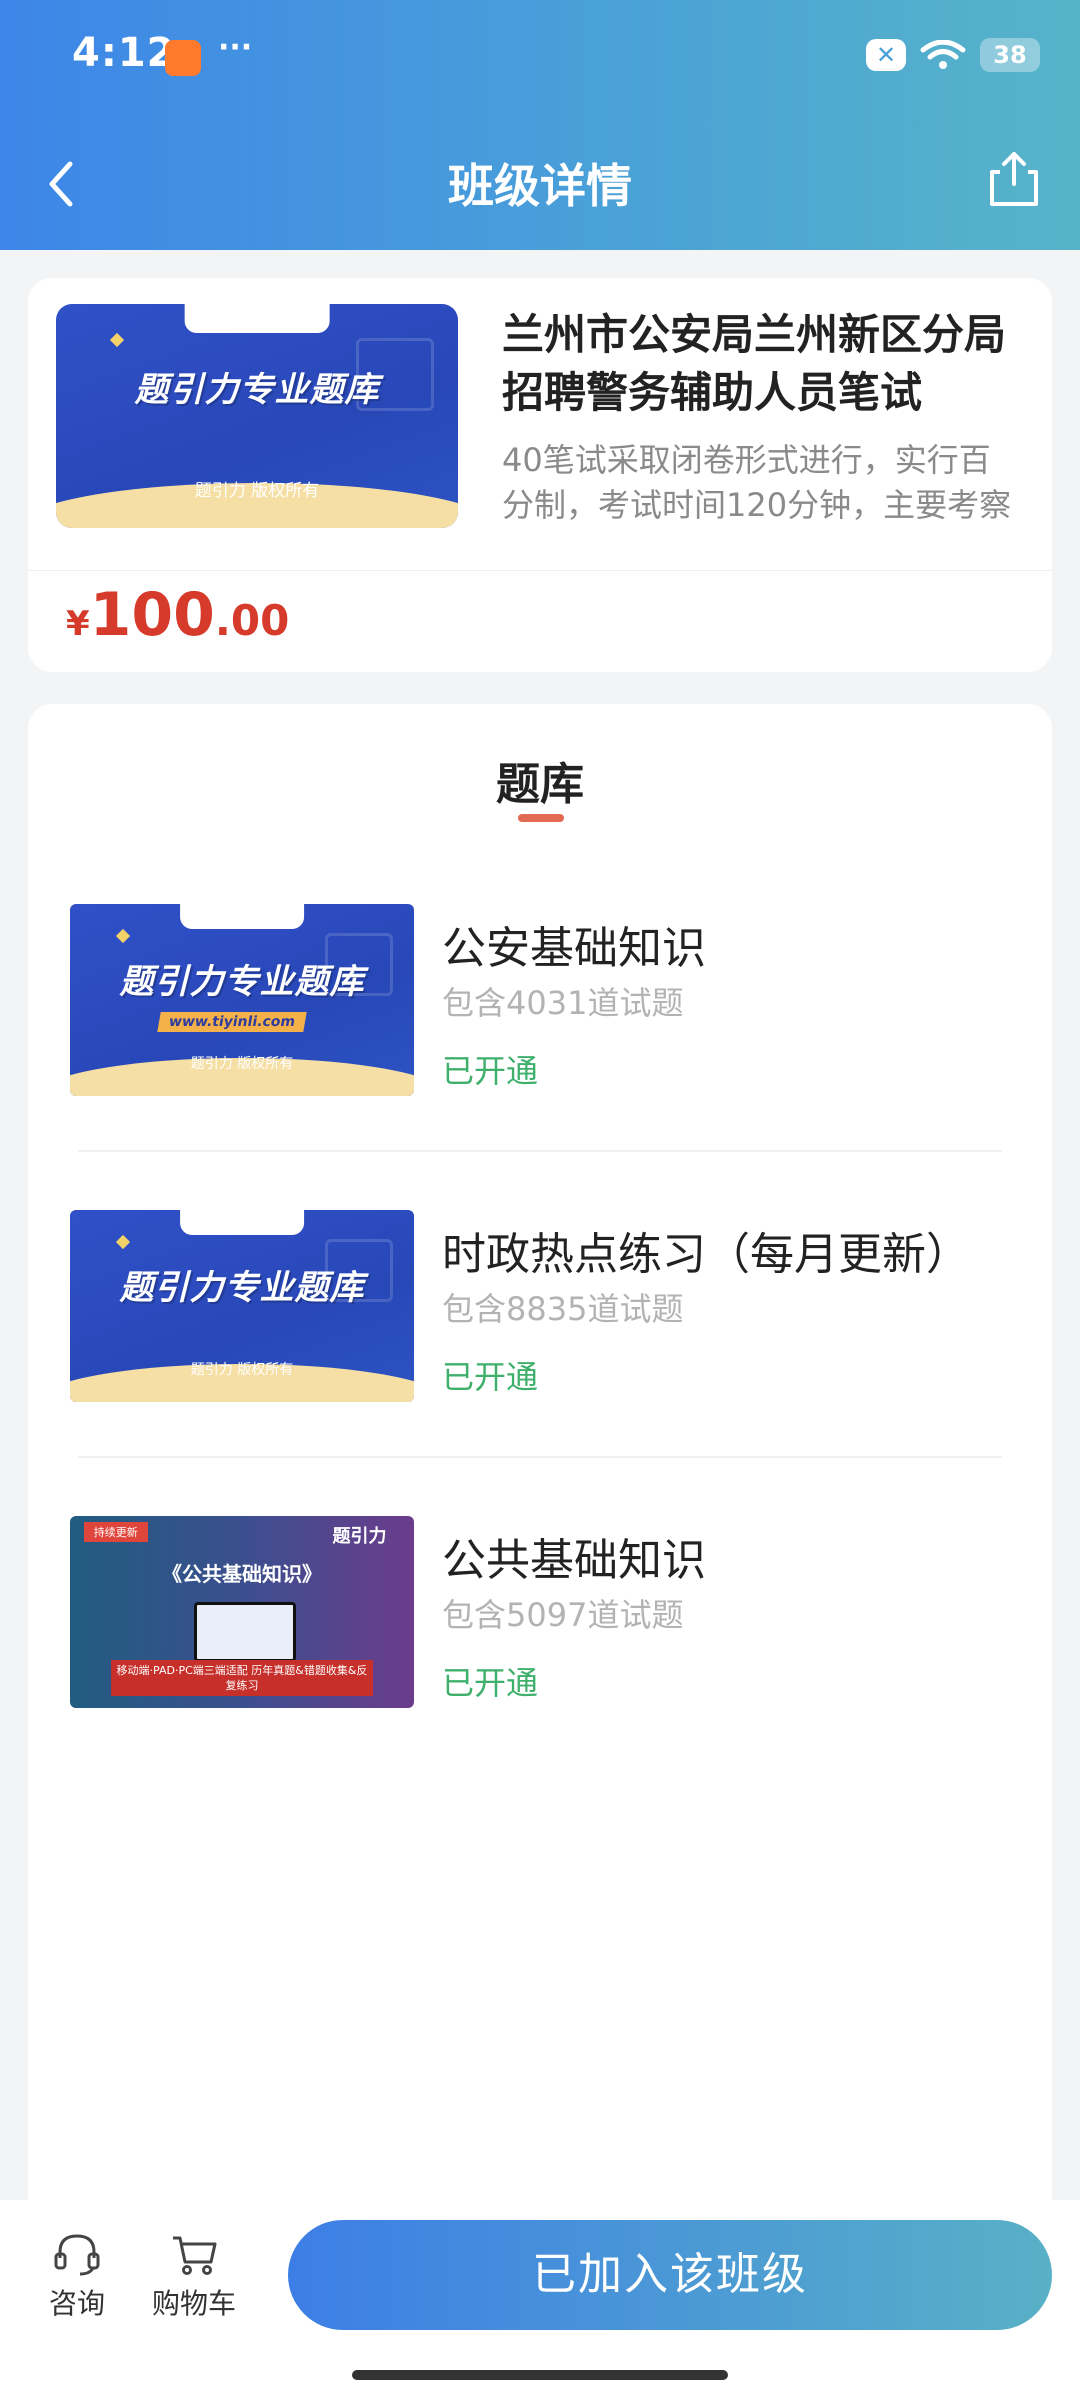 The width and height of the screenshot is (1080, 2400). What do you see at coordinates (757, 482) in the screenshot?
I see `course-description: 40笔试采取闭卷形式进行，实行百分制，考试时间120分钟，主要考察` at bounding box center [757, 482].